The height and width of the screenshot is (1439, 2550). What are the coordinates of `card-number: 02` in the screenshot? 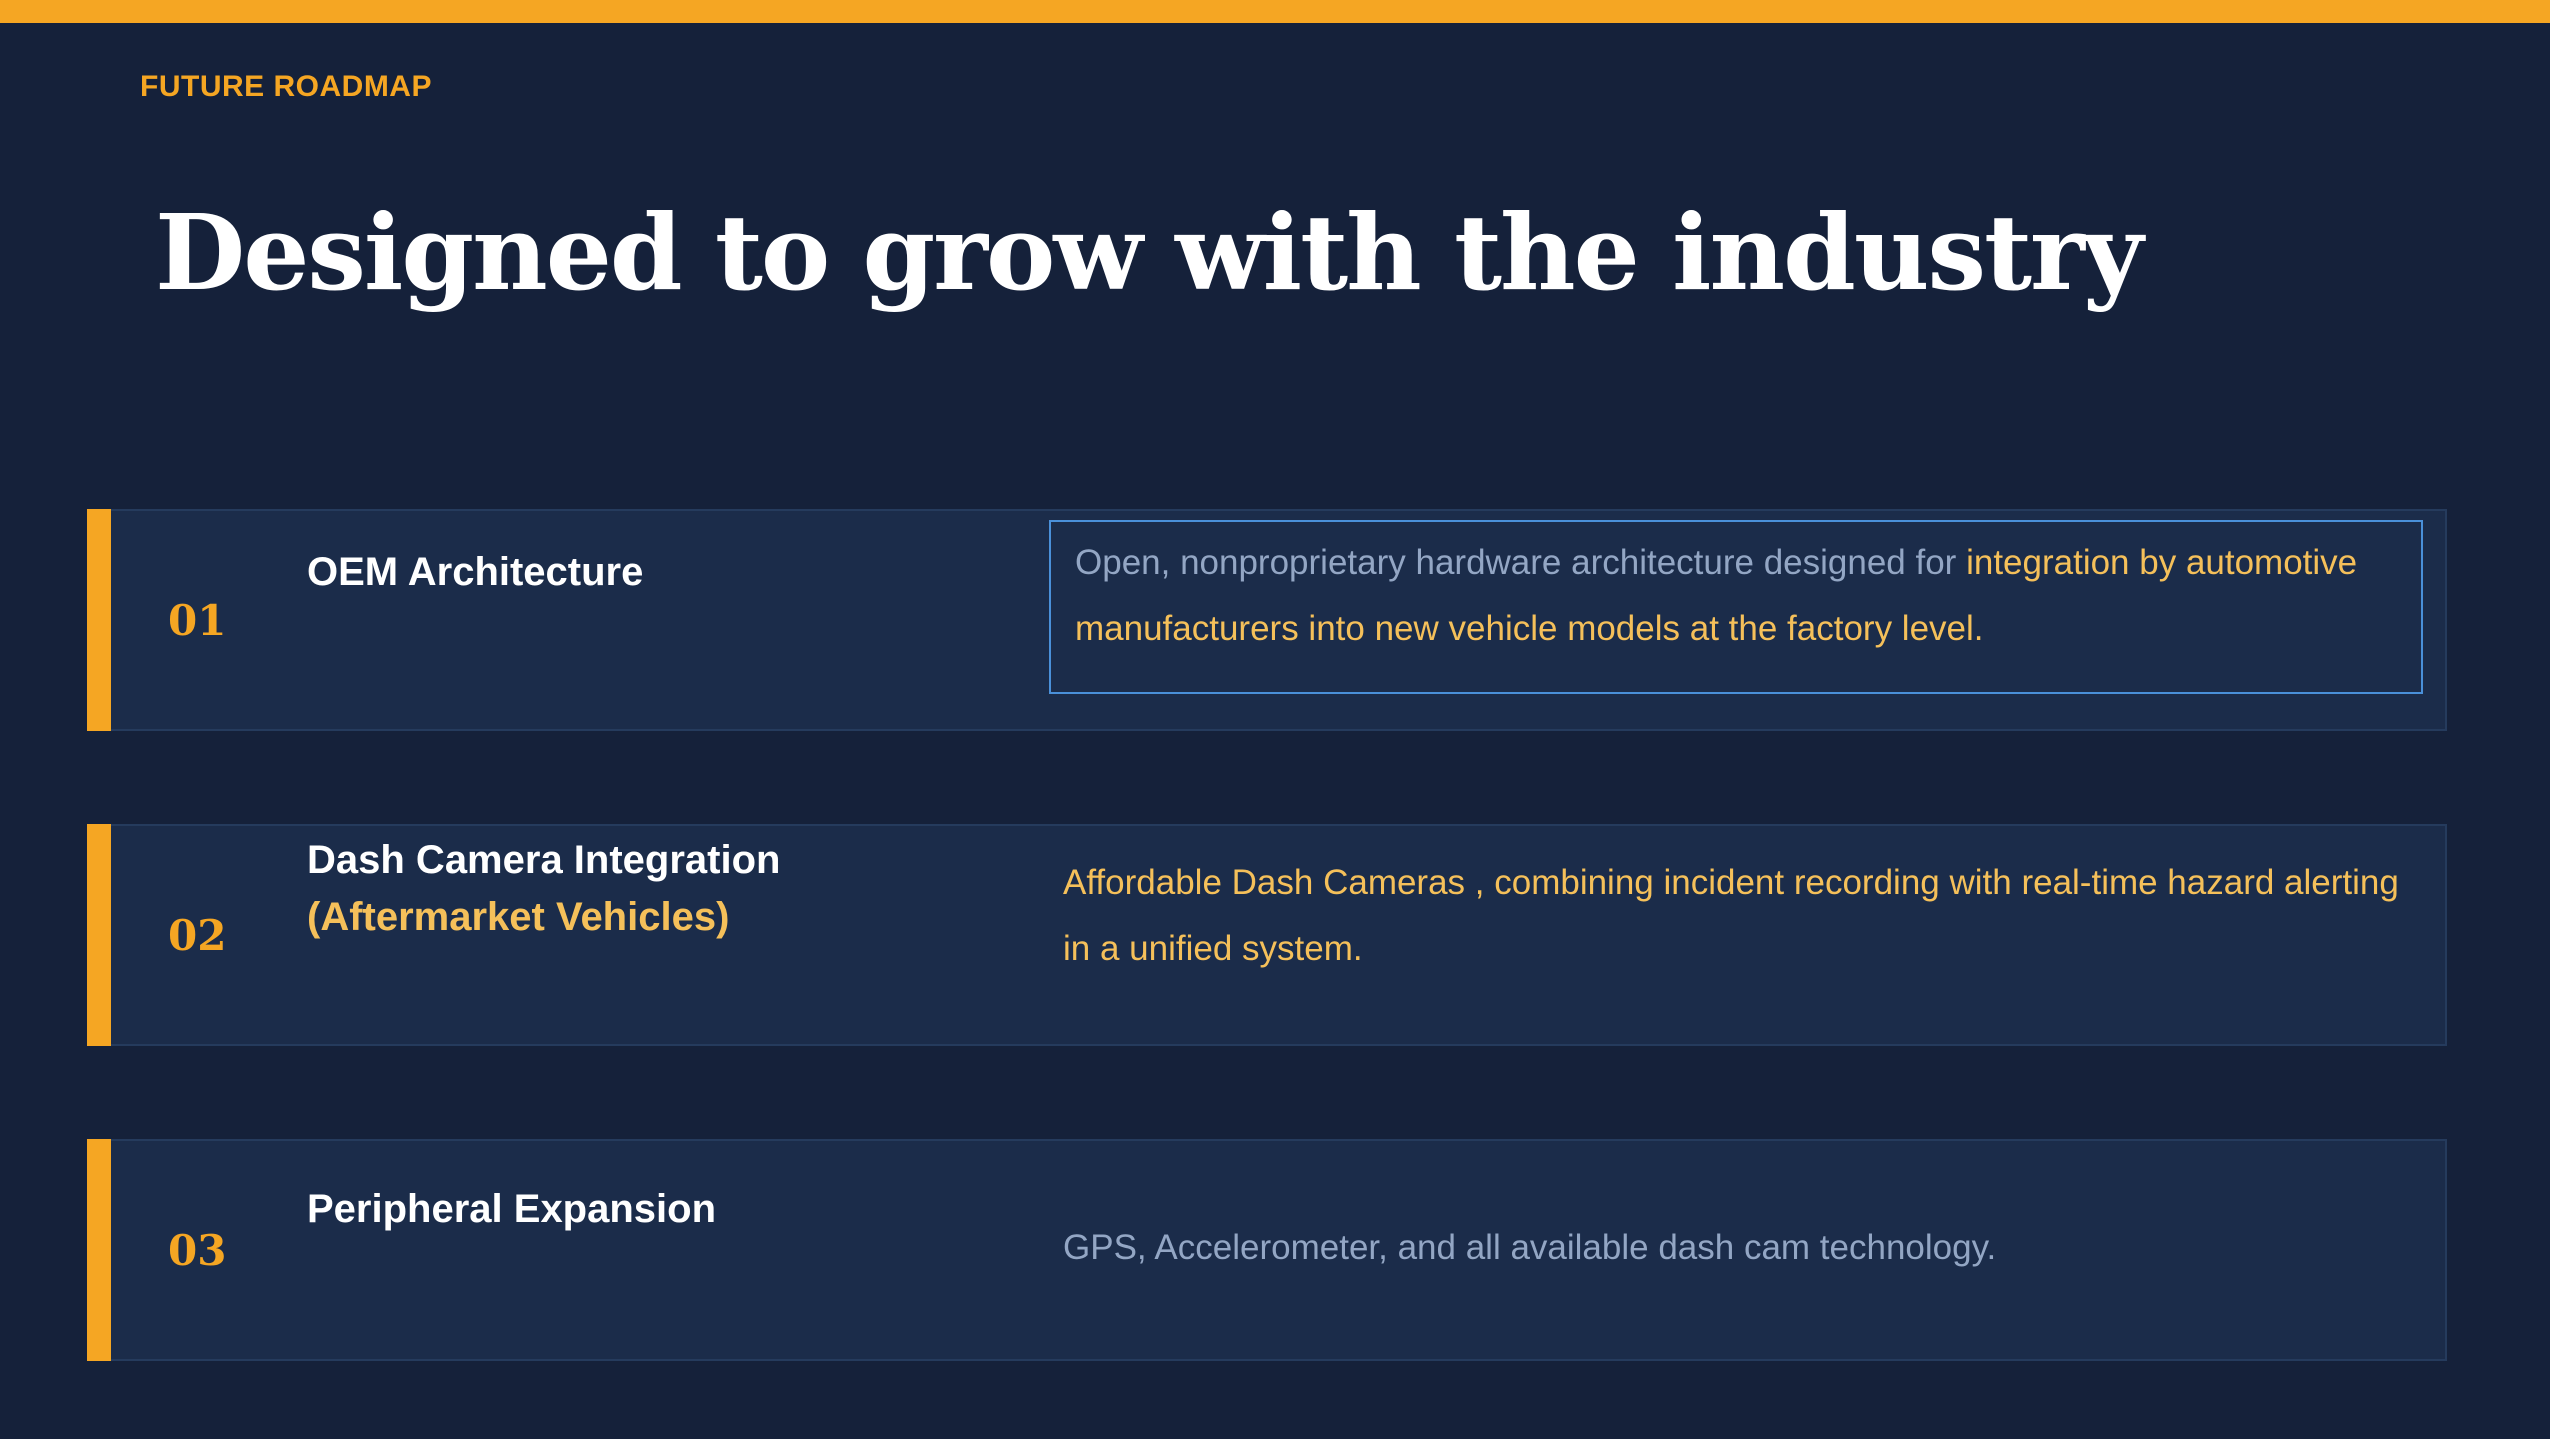 It's located at (197, 935).